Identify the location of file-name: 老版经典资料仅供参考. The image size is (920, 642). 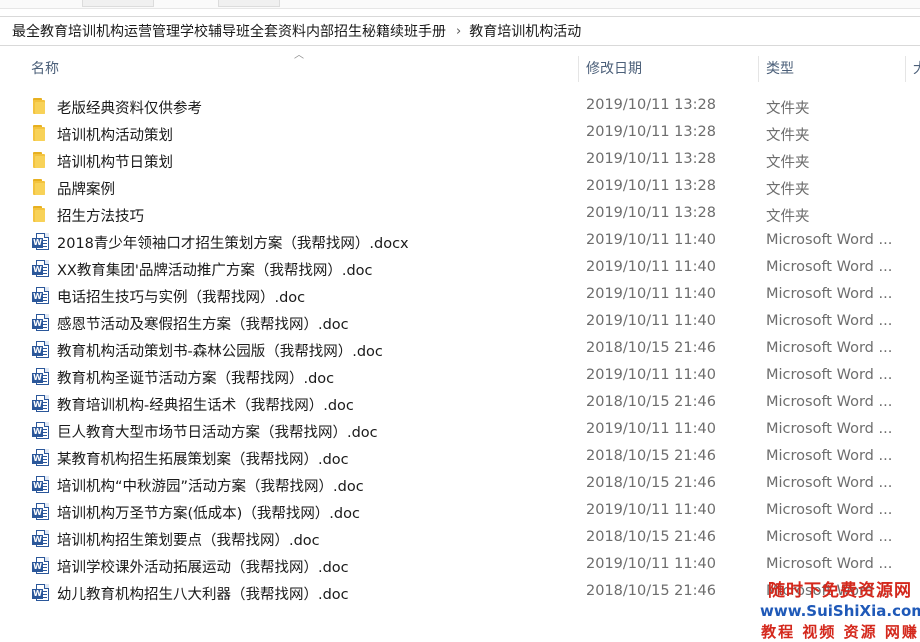
(129, 109).